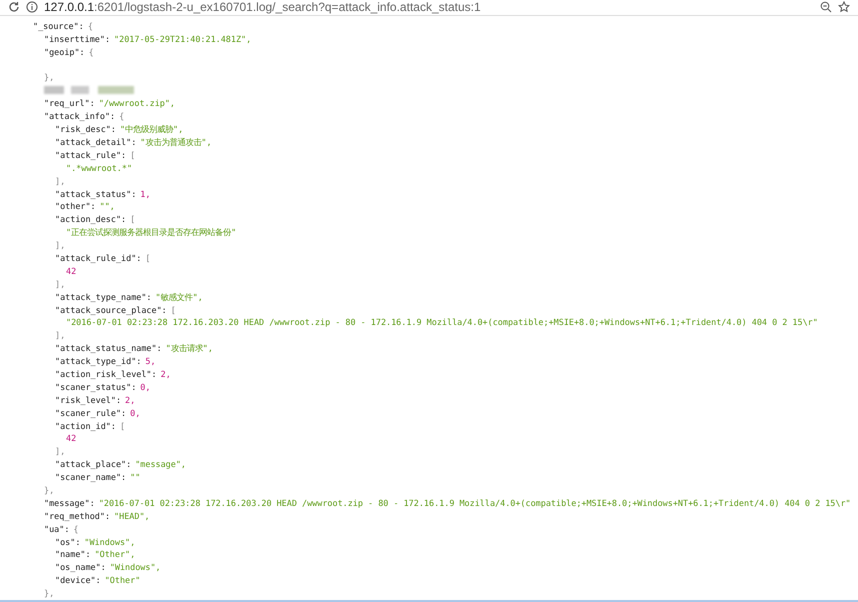 The width and height of the screenshot is (858, 602). What do you see at coordinates (122, 581) in the screenshot?
I see `json-value: "Other"` at bounding box center [122, 581].